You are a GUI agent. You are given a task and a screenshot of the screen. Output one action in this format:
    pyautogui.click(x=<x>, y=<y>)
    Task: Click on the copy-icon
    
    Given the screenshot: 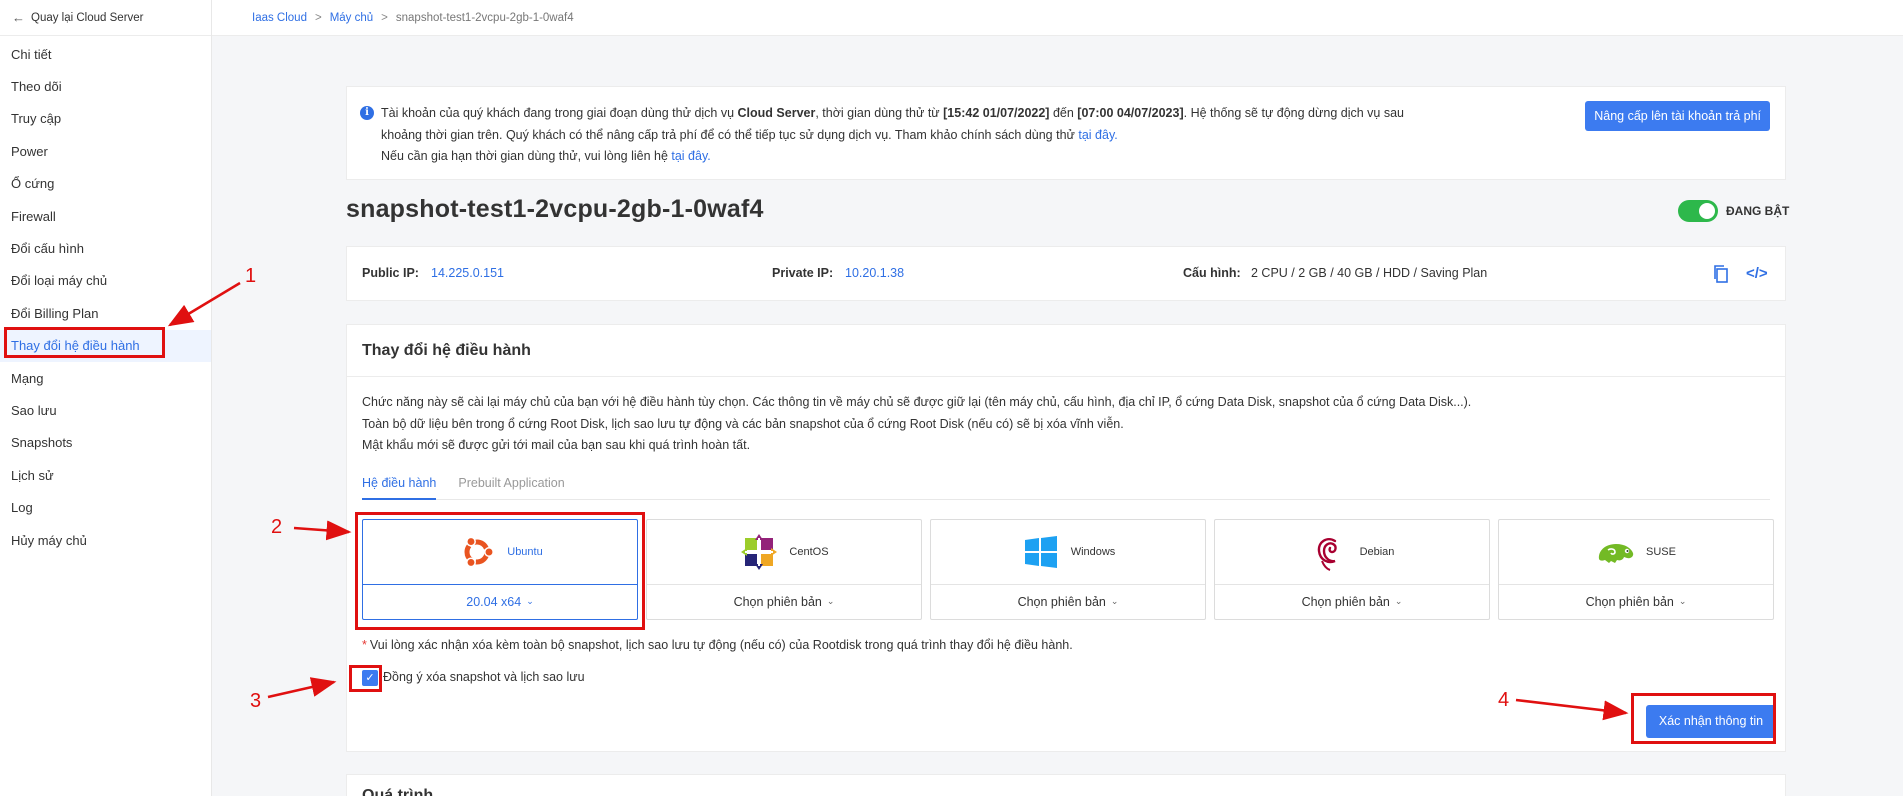 What is the action you would take?
    pyautogui.click(x=1721, y=274)
    